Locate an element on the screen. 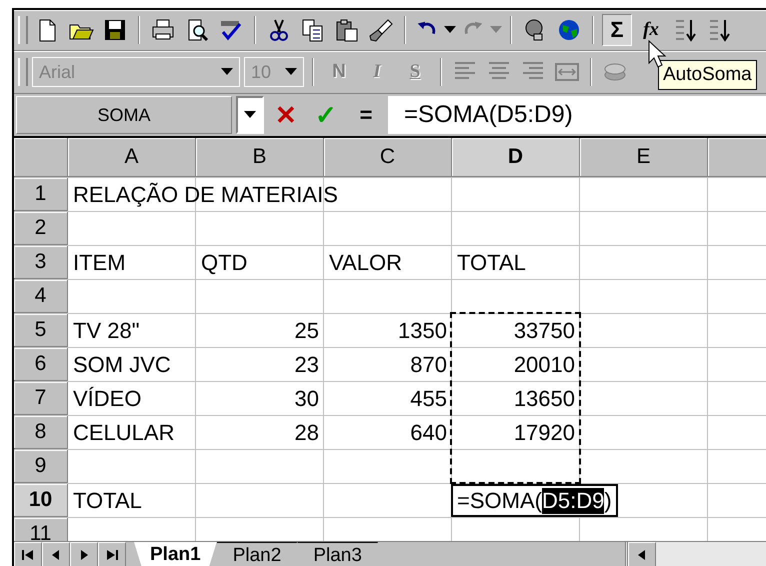 Image resolution: width=766 pixels, height=566 pixels. cell-text: 13650 is located at coordinates (544, 398).